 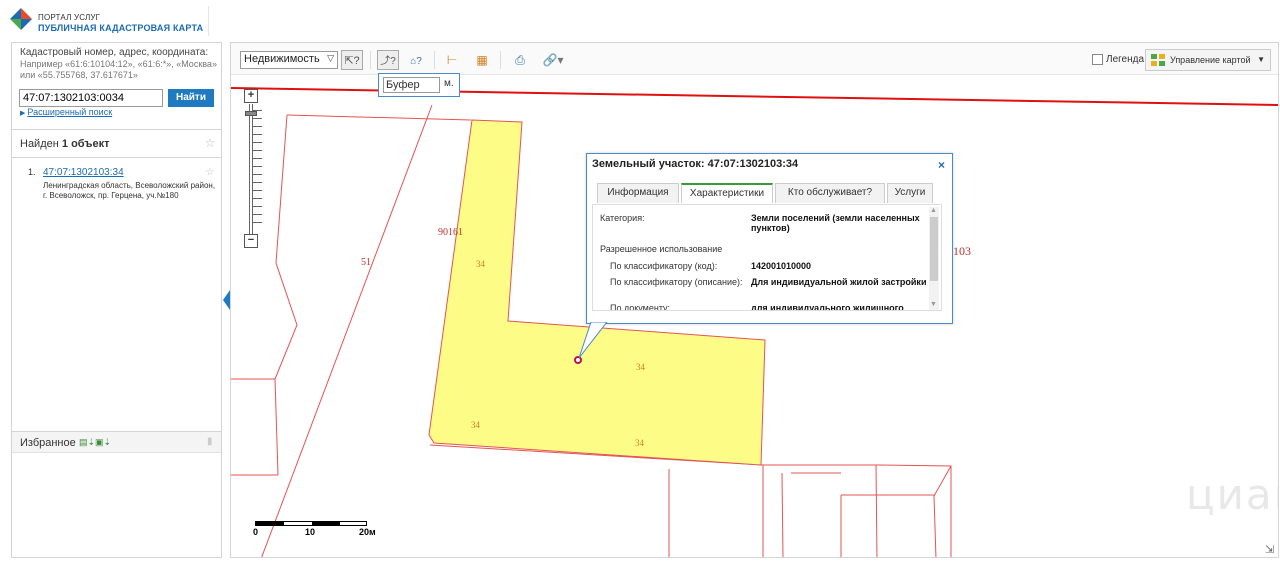 I want to click on row-label: Разрешенное использование, so click(x=661, y=249).